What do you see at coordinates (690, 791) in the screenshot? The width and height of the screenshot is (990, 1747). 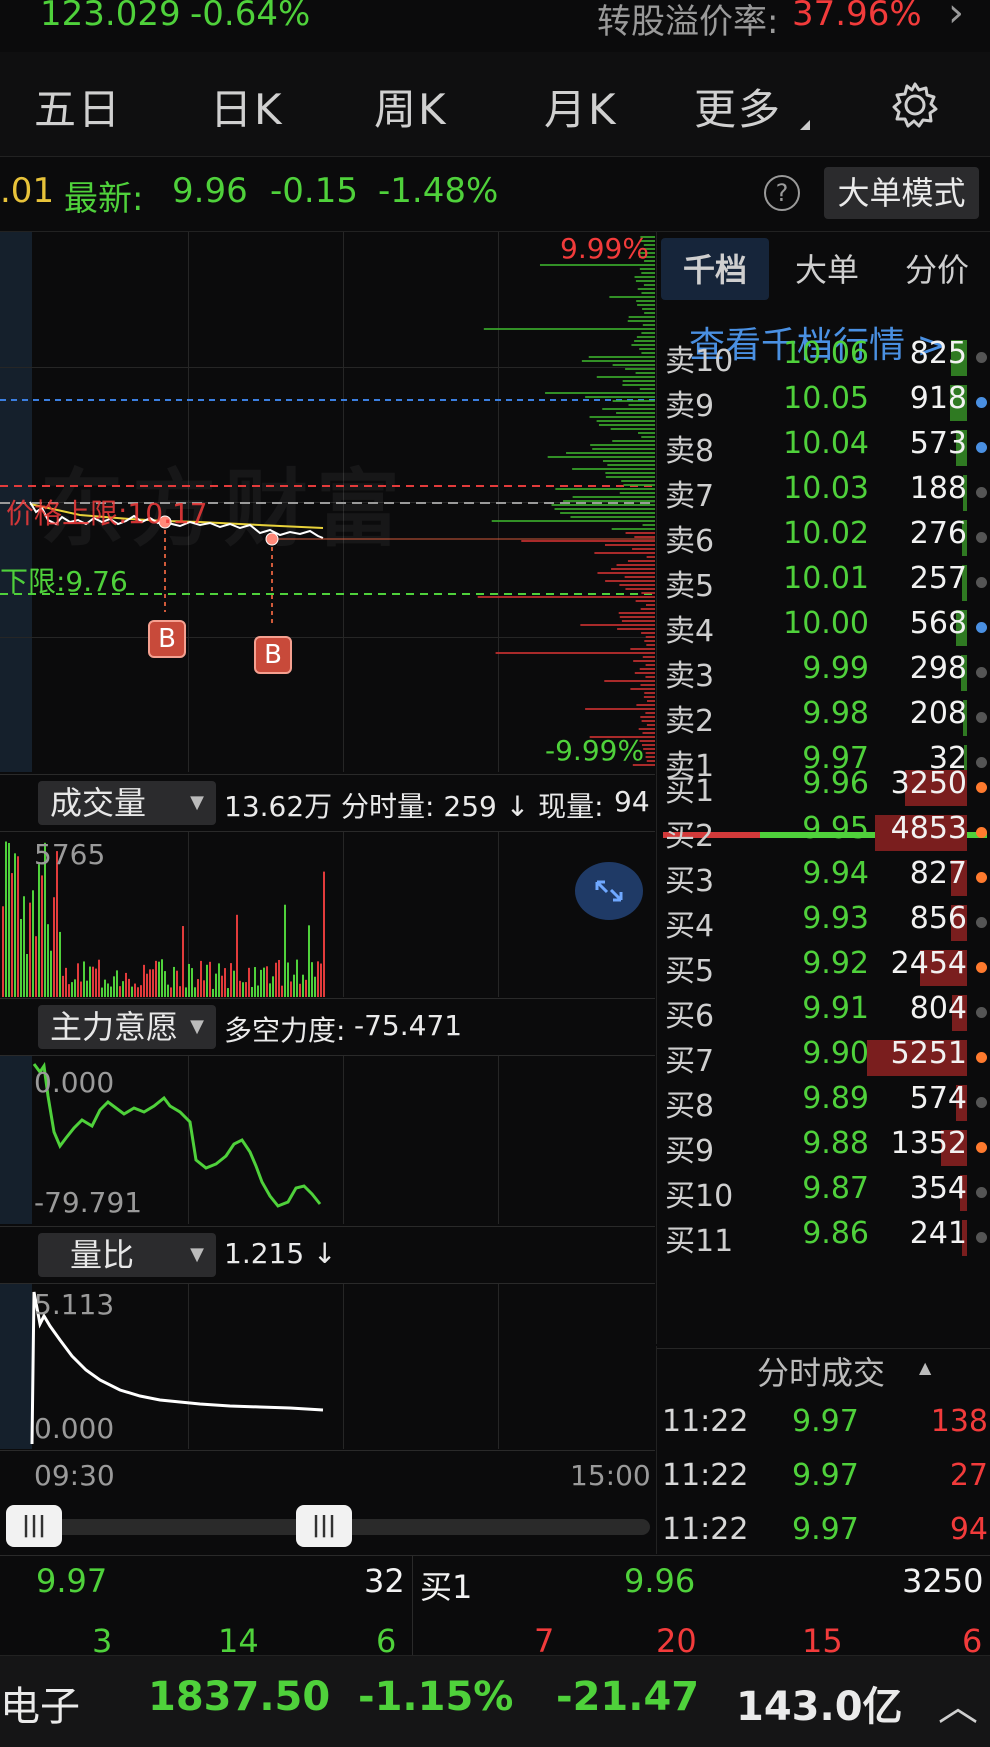 I see `bid-level-label: 买1` at bounding box center [690, 791].